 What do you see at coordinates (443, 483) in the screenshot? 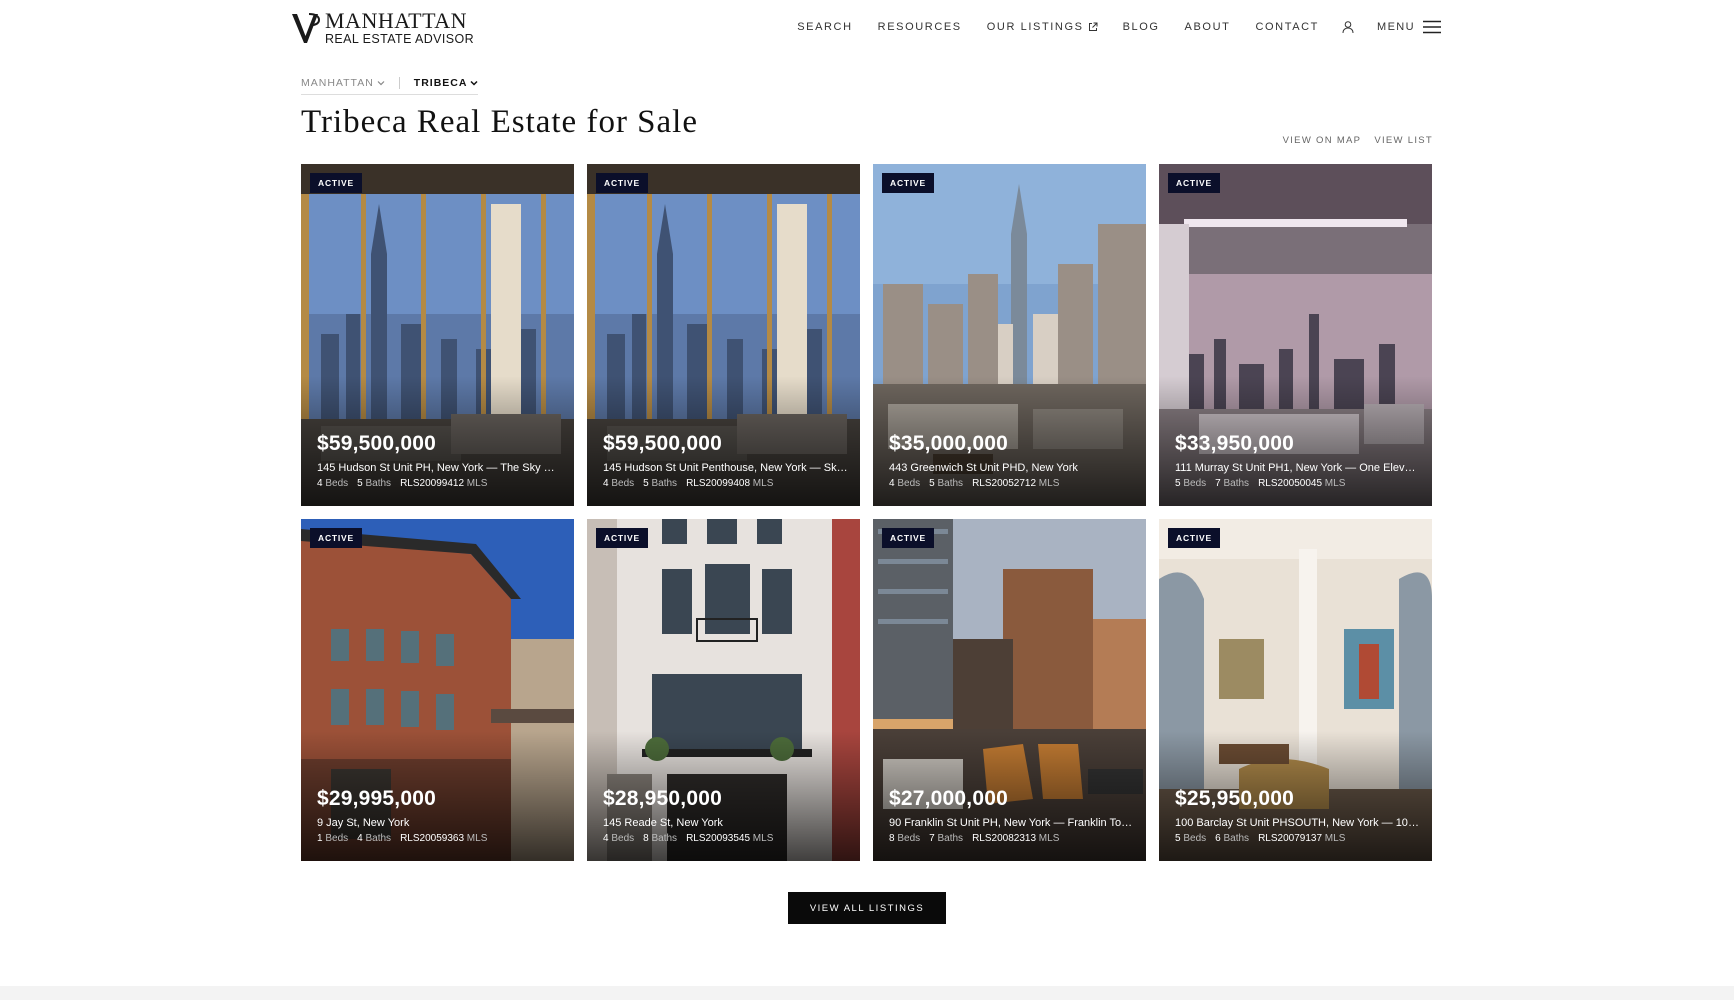
I see `listing-mls: RLS20099412 MLS` at bounding box center [443, 483].